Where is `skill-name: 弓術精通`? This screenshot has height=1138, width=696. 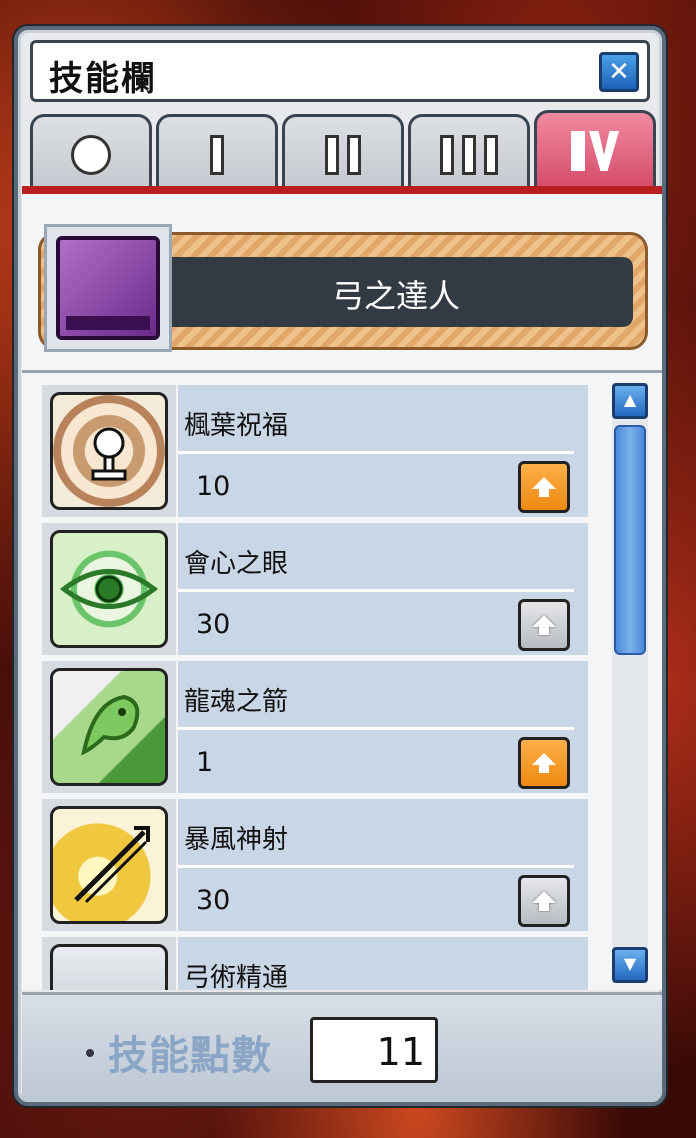
skill-name: 弓術精通 is located at coordinates (236, 976).